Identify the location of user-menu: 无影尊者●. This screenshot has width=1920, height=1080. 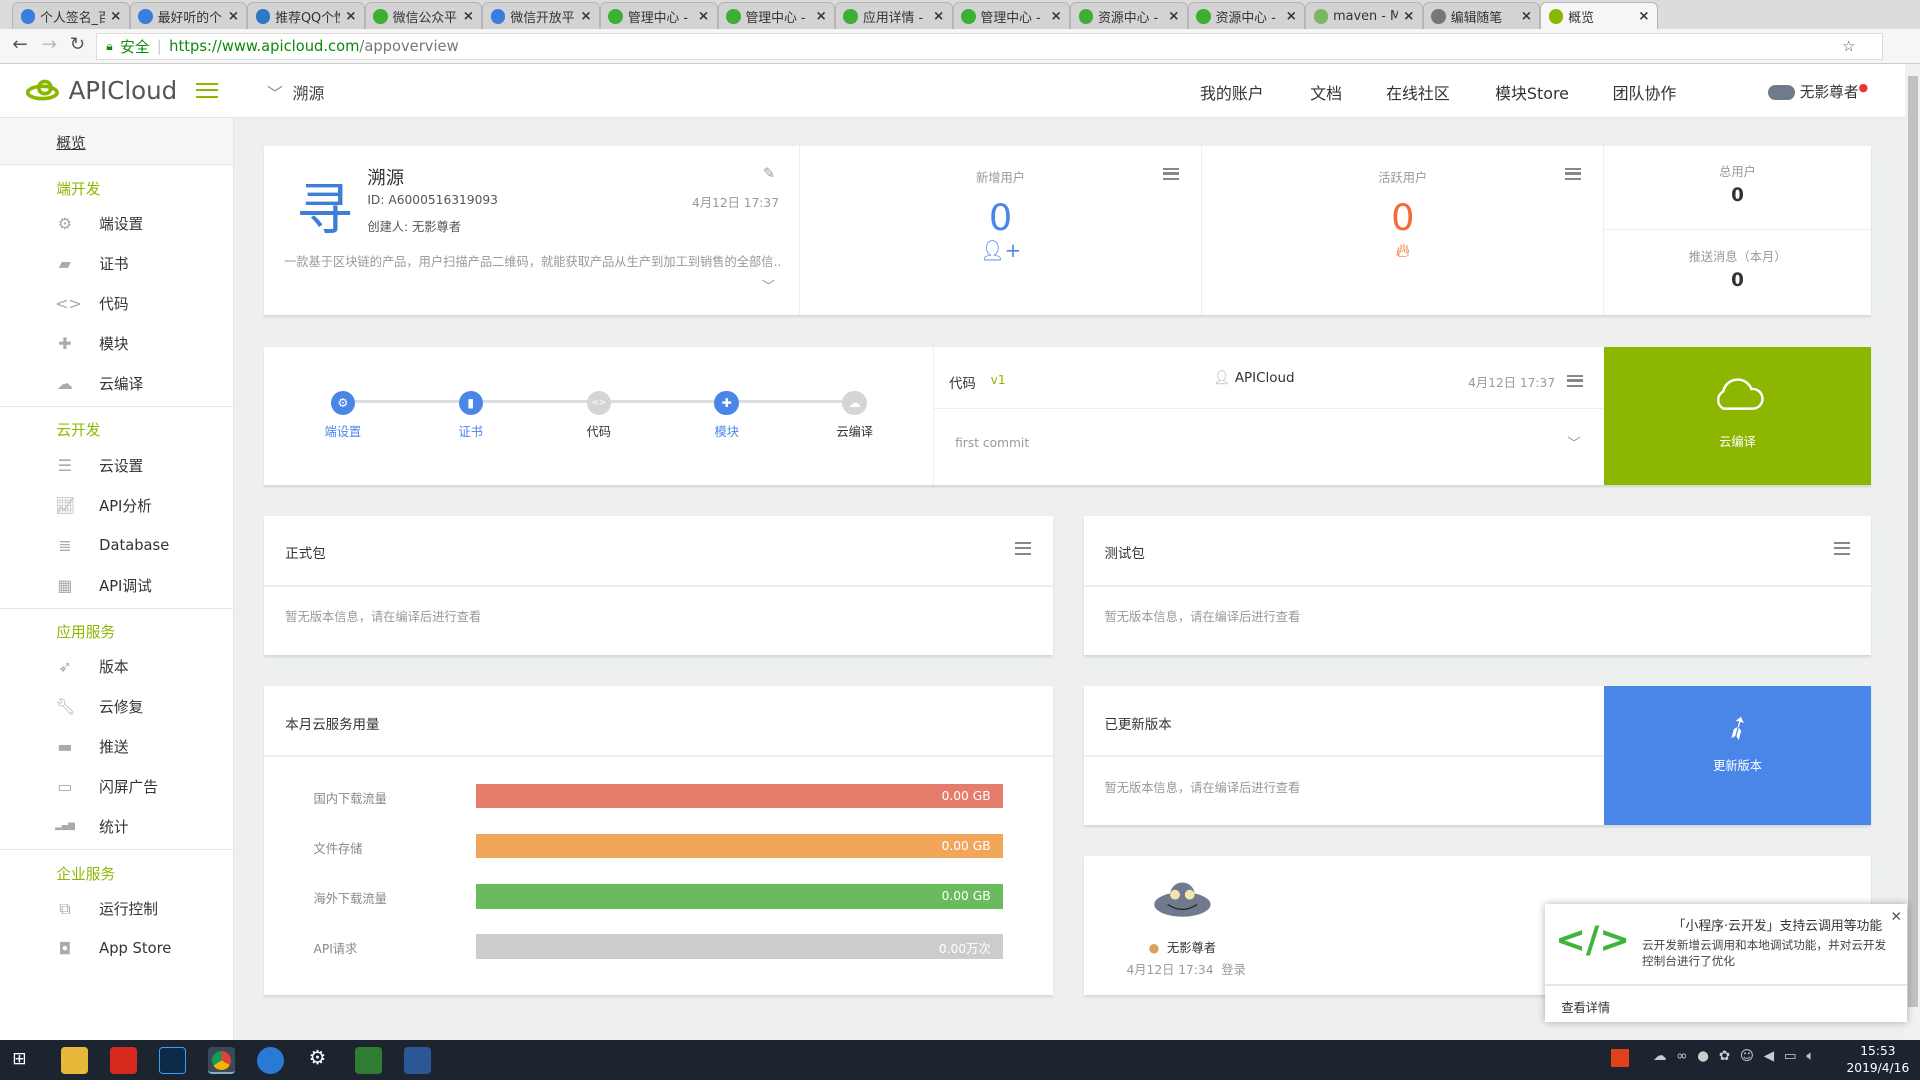
(1818, 91).